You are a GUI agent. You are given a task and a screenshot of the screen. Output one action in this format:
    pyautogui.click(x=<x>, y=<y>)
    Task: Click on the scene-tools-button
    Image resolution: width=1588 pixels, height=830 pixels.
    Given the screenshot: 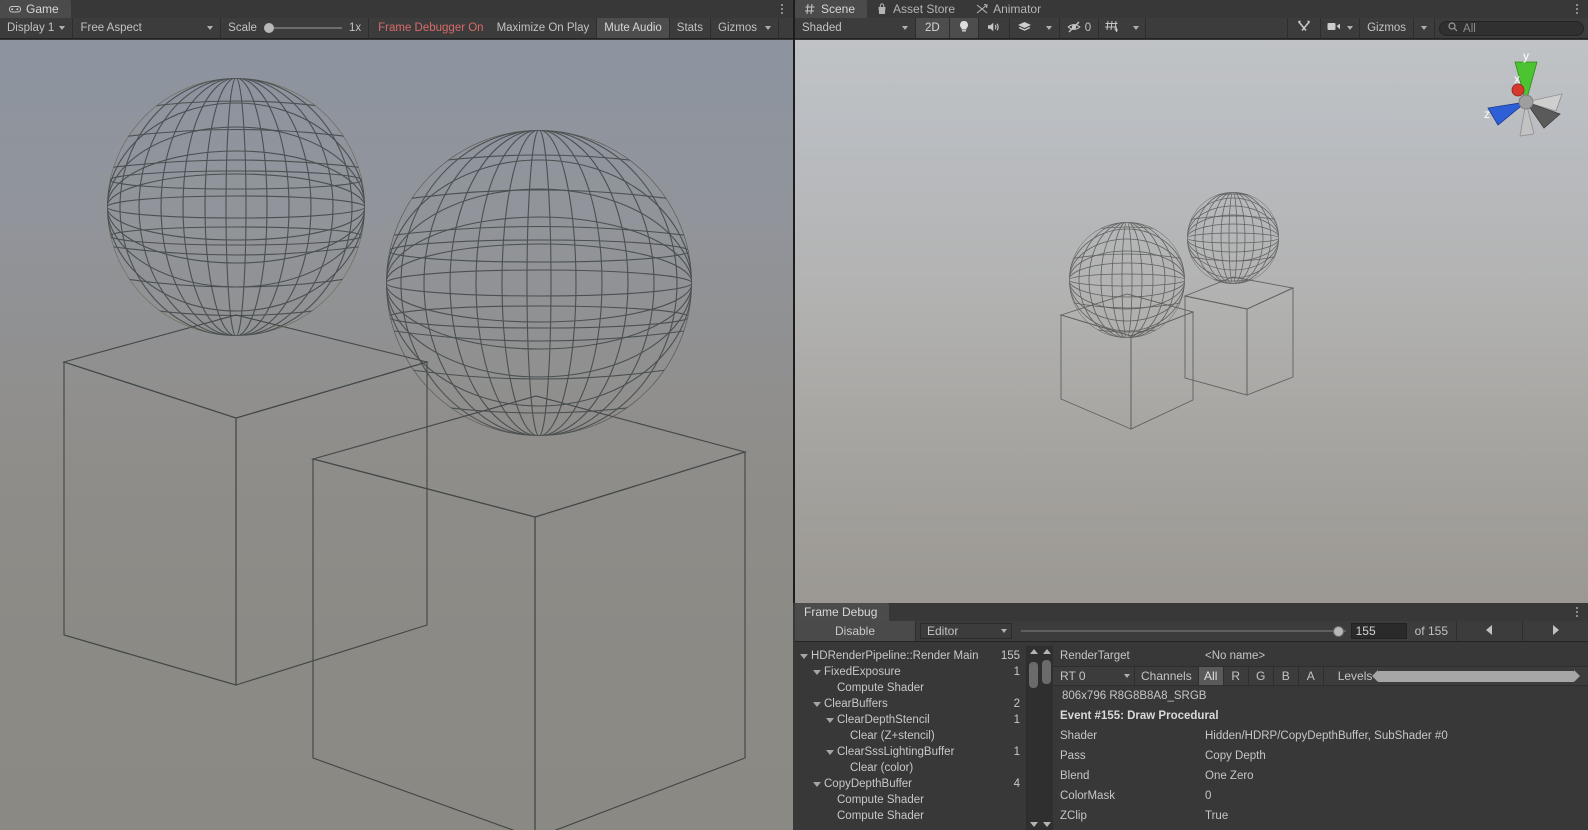 What is the action you would take?
    pyautogui.click(x=1304, y=28)
    